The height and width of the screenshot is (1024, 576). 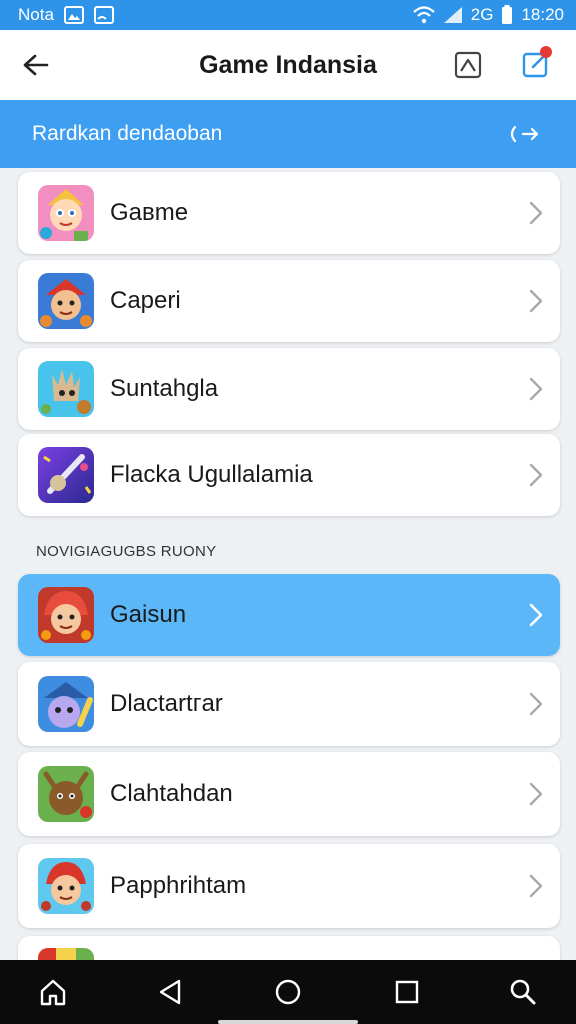 What do you see at coordinates (211, 474) in the screenshot?
I see `game-name: Flacka Ugullalamia` at bounding box center [211, 474].